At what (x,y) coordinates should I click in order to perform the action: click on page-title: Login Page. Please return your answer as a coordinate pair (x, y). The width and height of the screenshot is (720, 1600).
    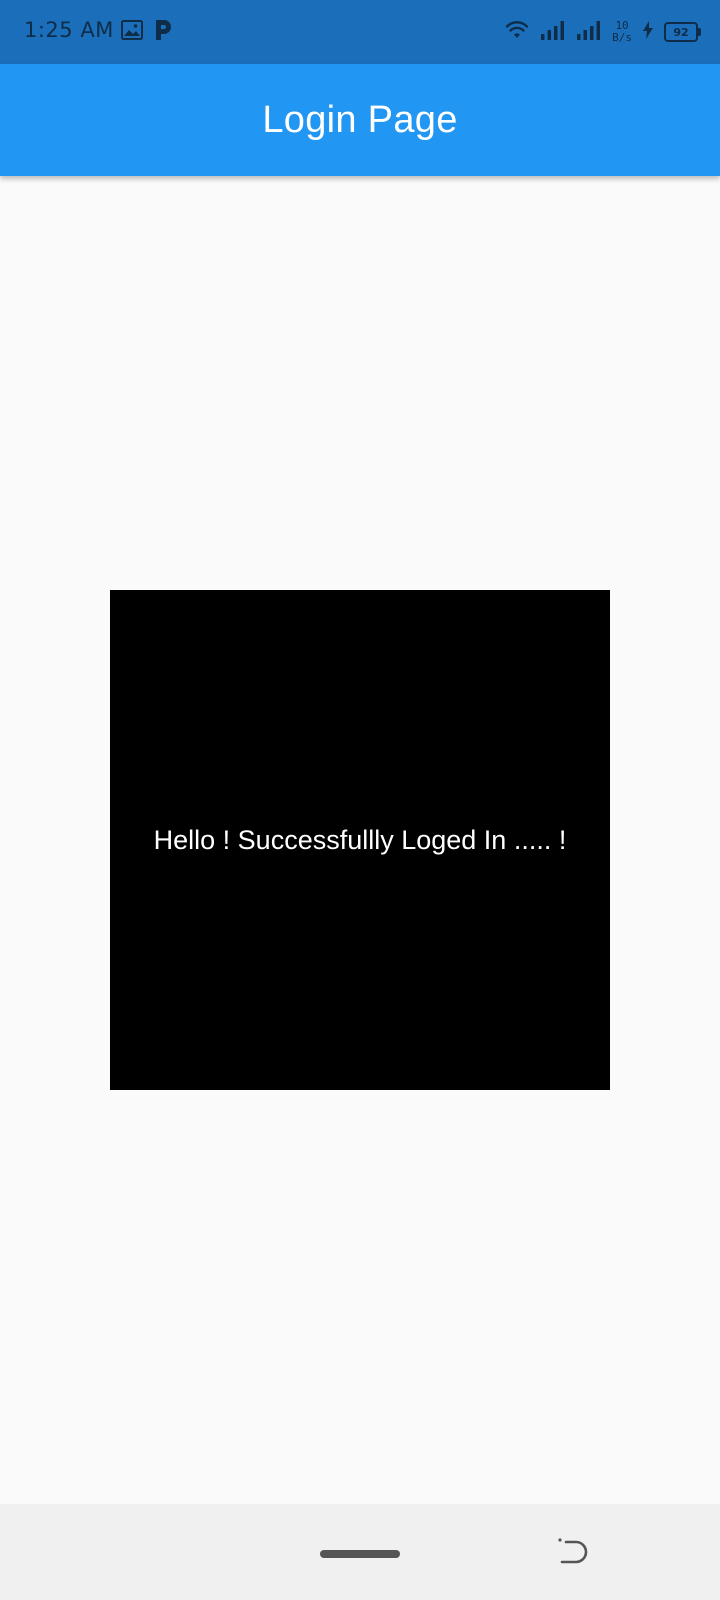
    Looking at the image, I should click on (360, 119).